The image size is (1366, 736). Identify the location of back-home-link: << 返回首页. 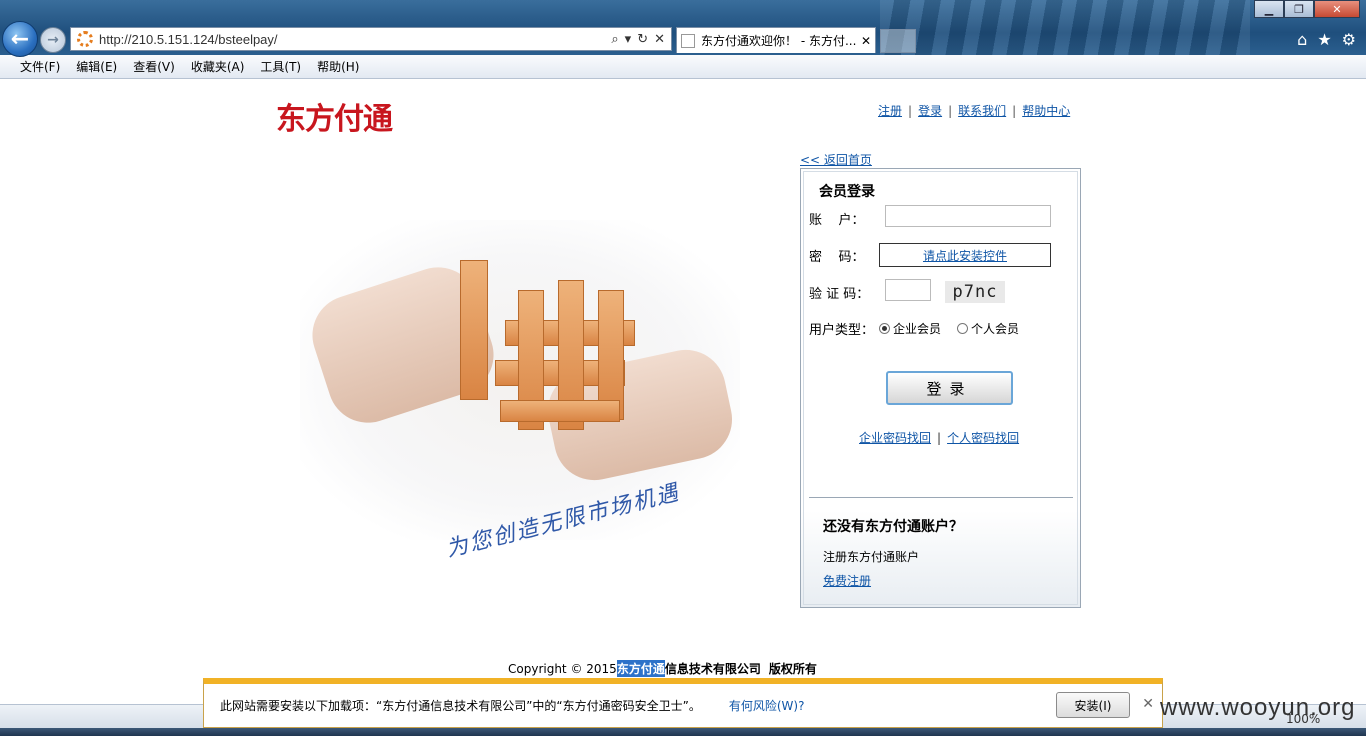
(836, 159).